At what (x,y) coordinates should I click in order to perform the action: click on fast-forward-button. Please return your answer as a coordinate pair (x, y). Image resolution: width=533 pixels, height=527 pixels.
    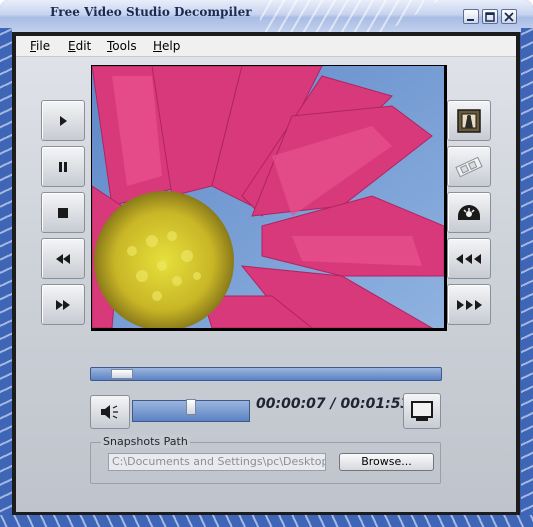
    Looking at the image, I should click on (63, 304).